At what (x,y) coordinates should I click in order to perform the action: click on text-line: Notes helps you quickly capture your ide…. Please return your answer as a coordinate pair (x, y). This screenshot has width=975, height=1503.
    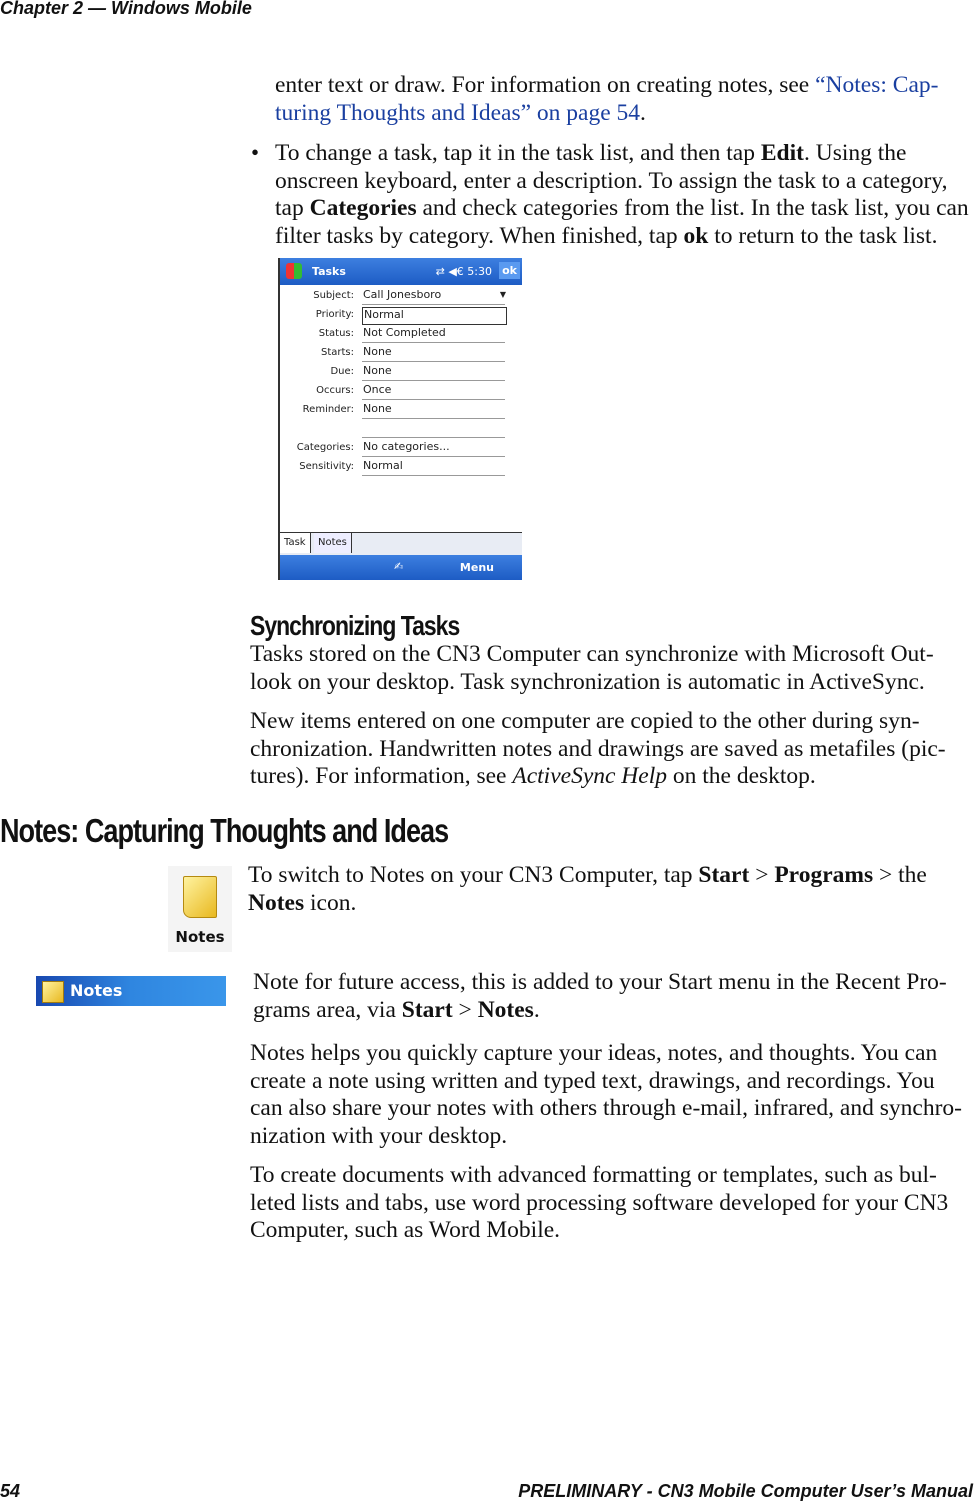
    Looking at the image, I should click on (606, 1054).